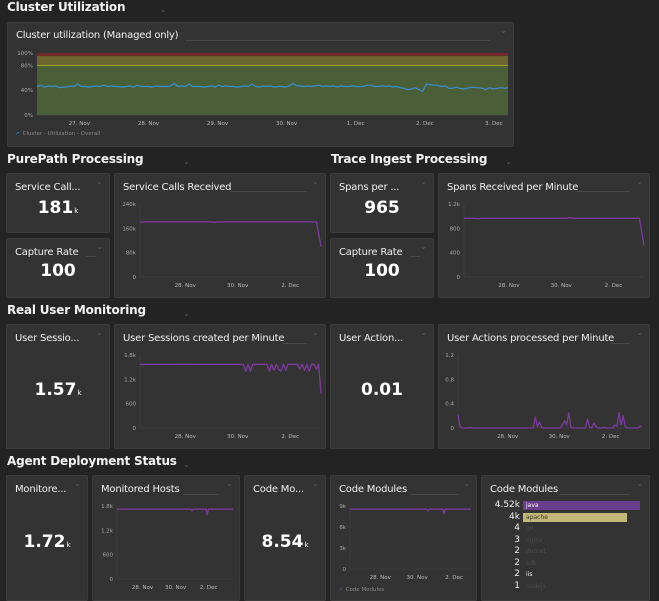  I want to click on list-item: 2 iis, so click(566, 574).